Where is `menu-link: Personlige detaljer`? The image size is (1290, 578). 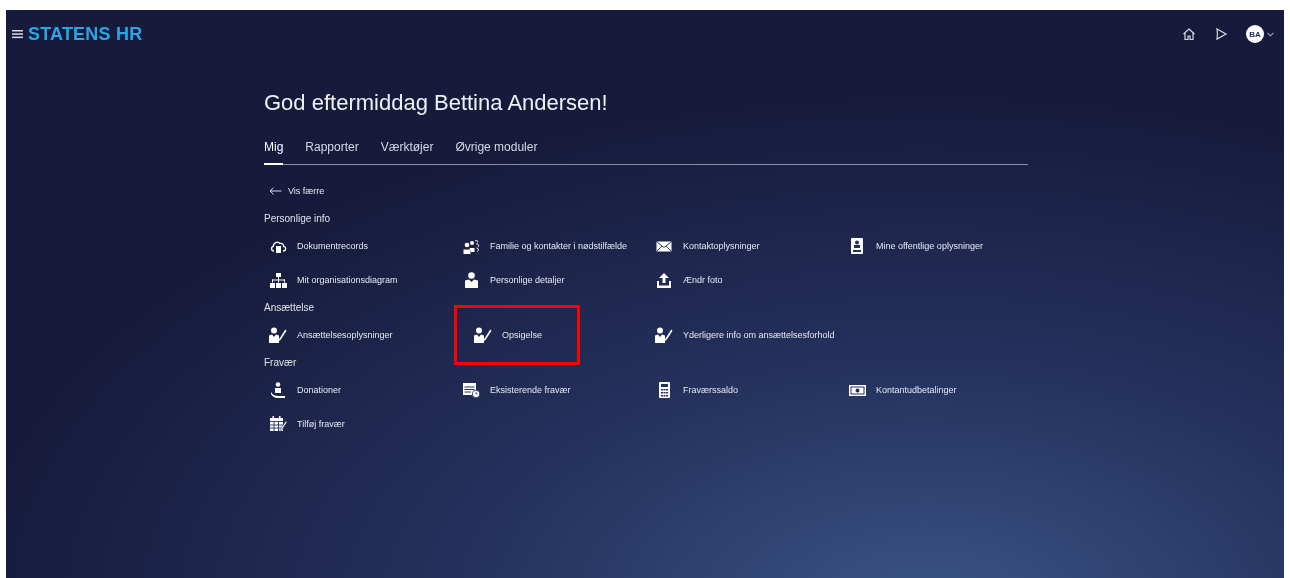
menu-link: Personlige detaljer is located at coordinates (552, 280).